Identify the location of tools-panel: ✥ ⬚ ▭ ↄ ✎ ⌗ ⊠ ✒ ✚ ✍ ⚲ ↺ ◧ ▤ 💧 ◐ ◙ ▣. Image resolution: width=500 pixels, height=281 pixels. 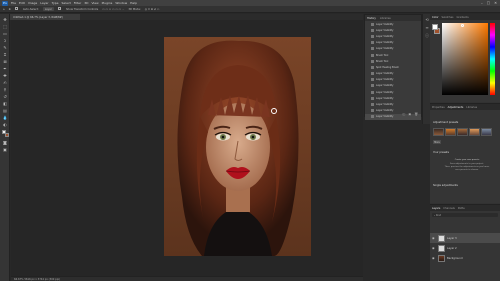
(5, 147).